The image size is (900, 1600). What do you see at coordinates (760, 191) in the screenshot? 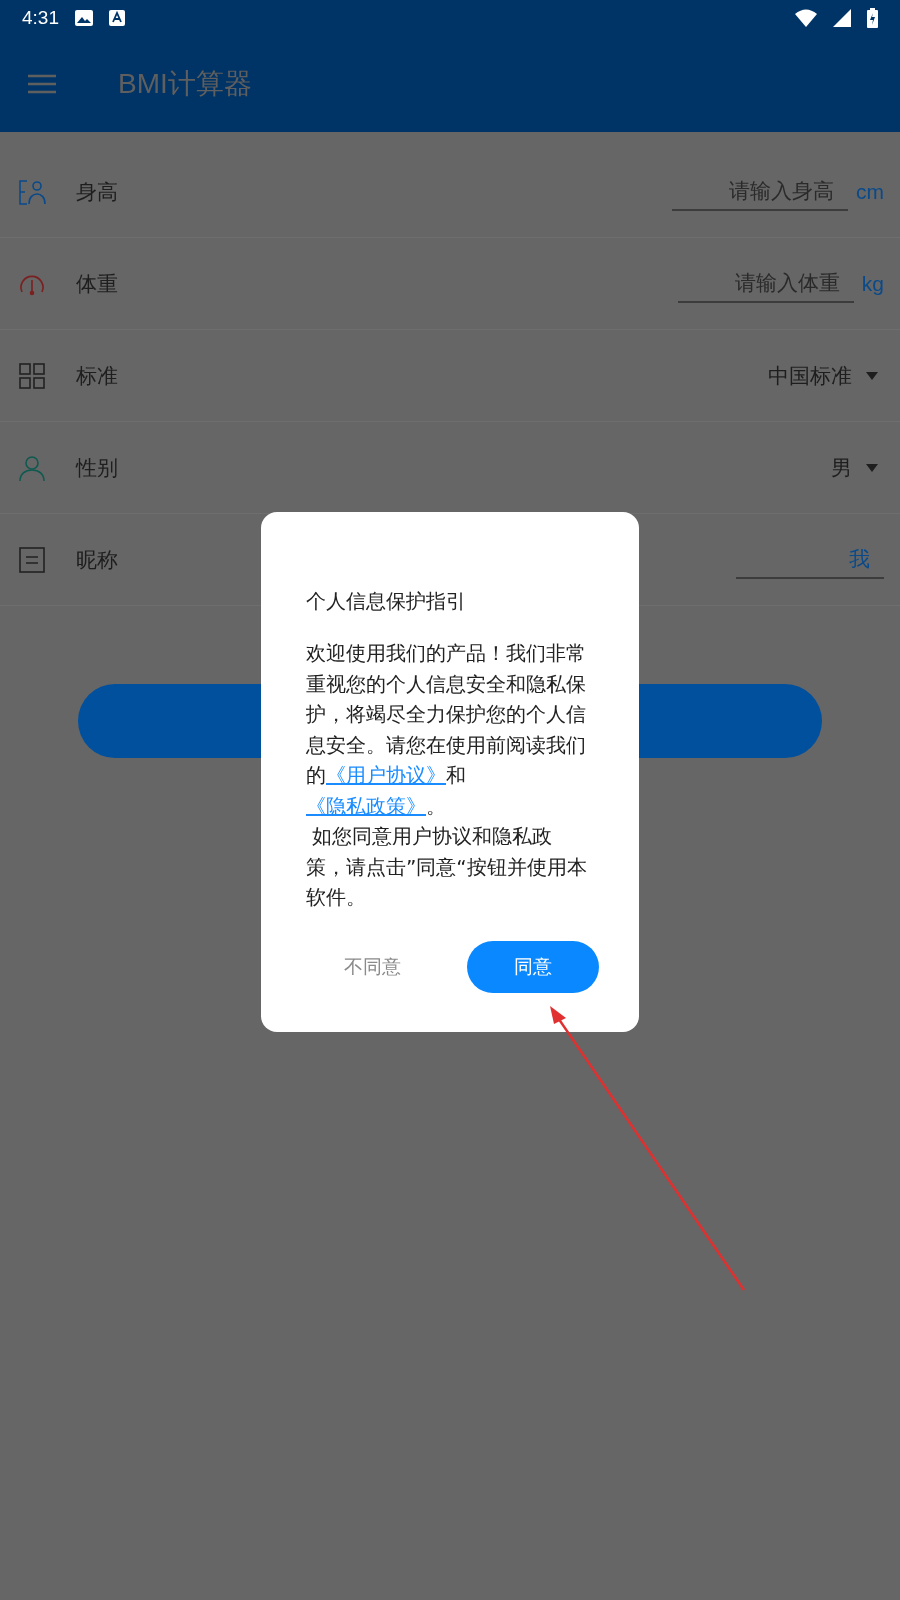
I see `input-field: 请输入身高` at bounding box center [760, 191].